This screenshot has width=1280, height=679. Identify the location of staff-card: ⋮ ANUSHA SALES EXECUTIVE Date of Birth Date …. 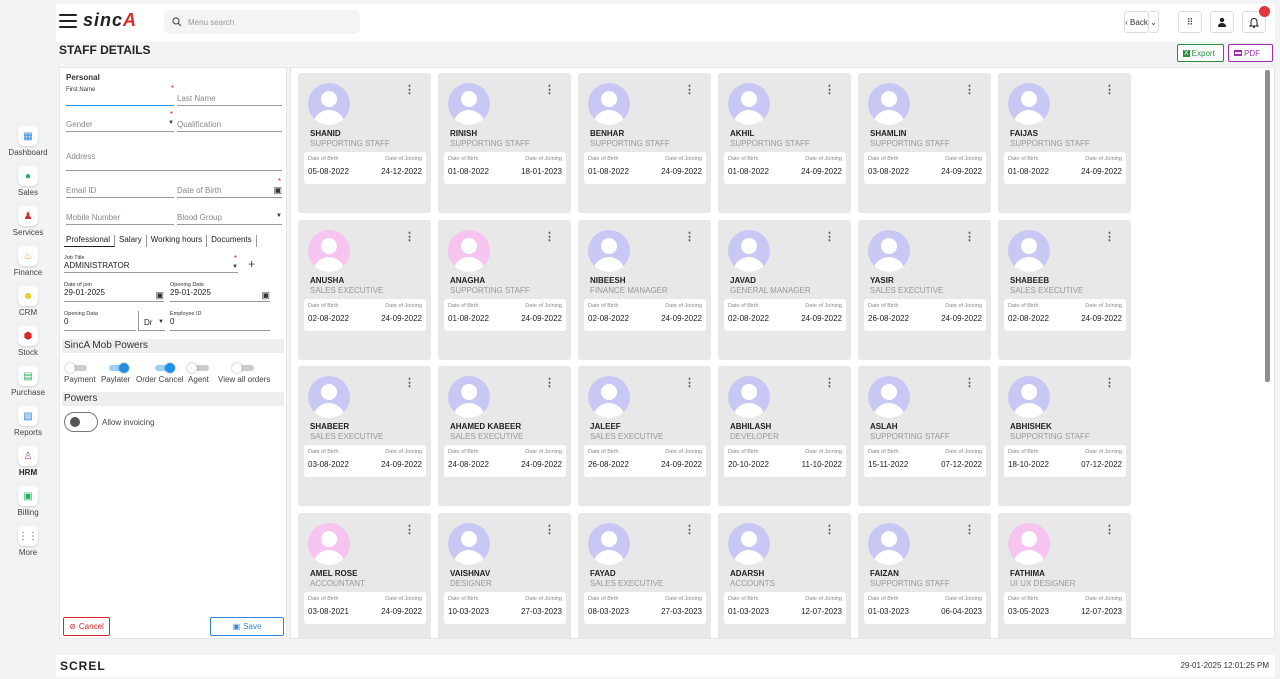
(364, 289).